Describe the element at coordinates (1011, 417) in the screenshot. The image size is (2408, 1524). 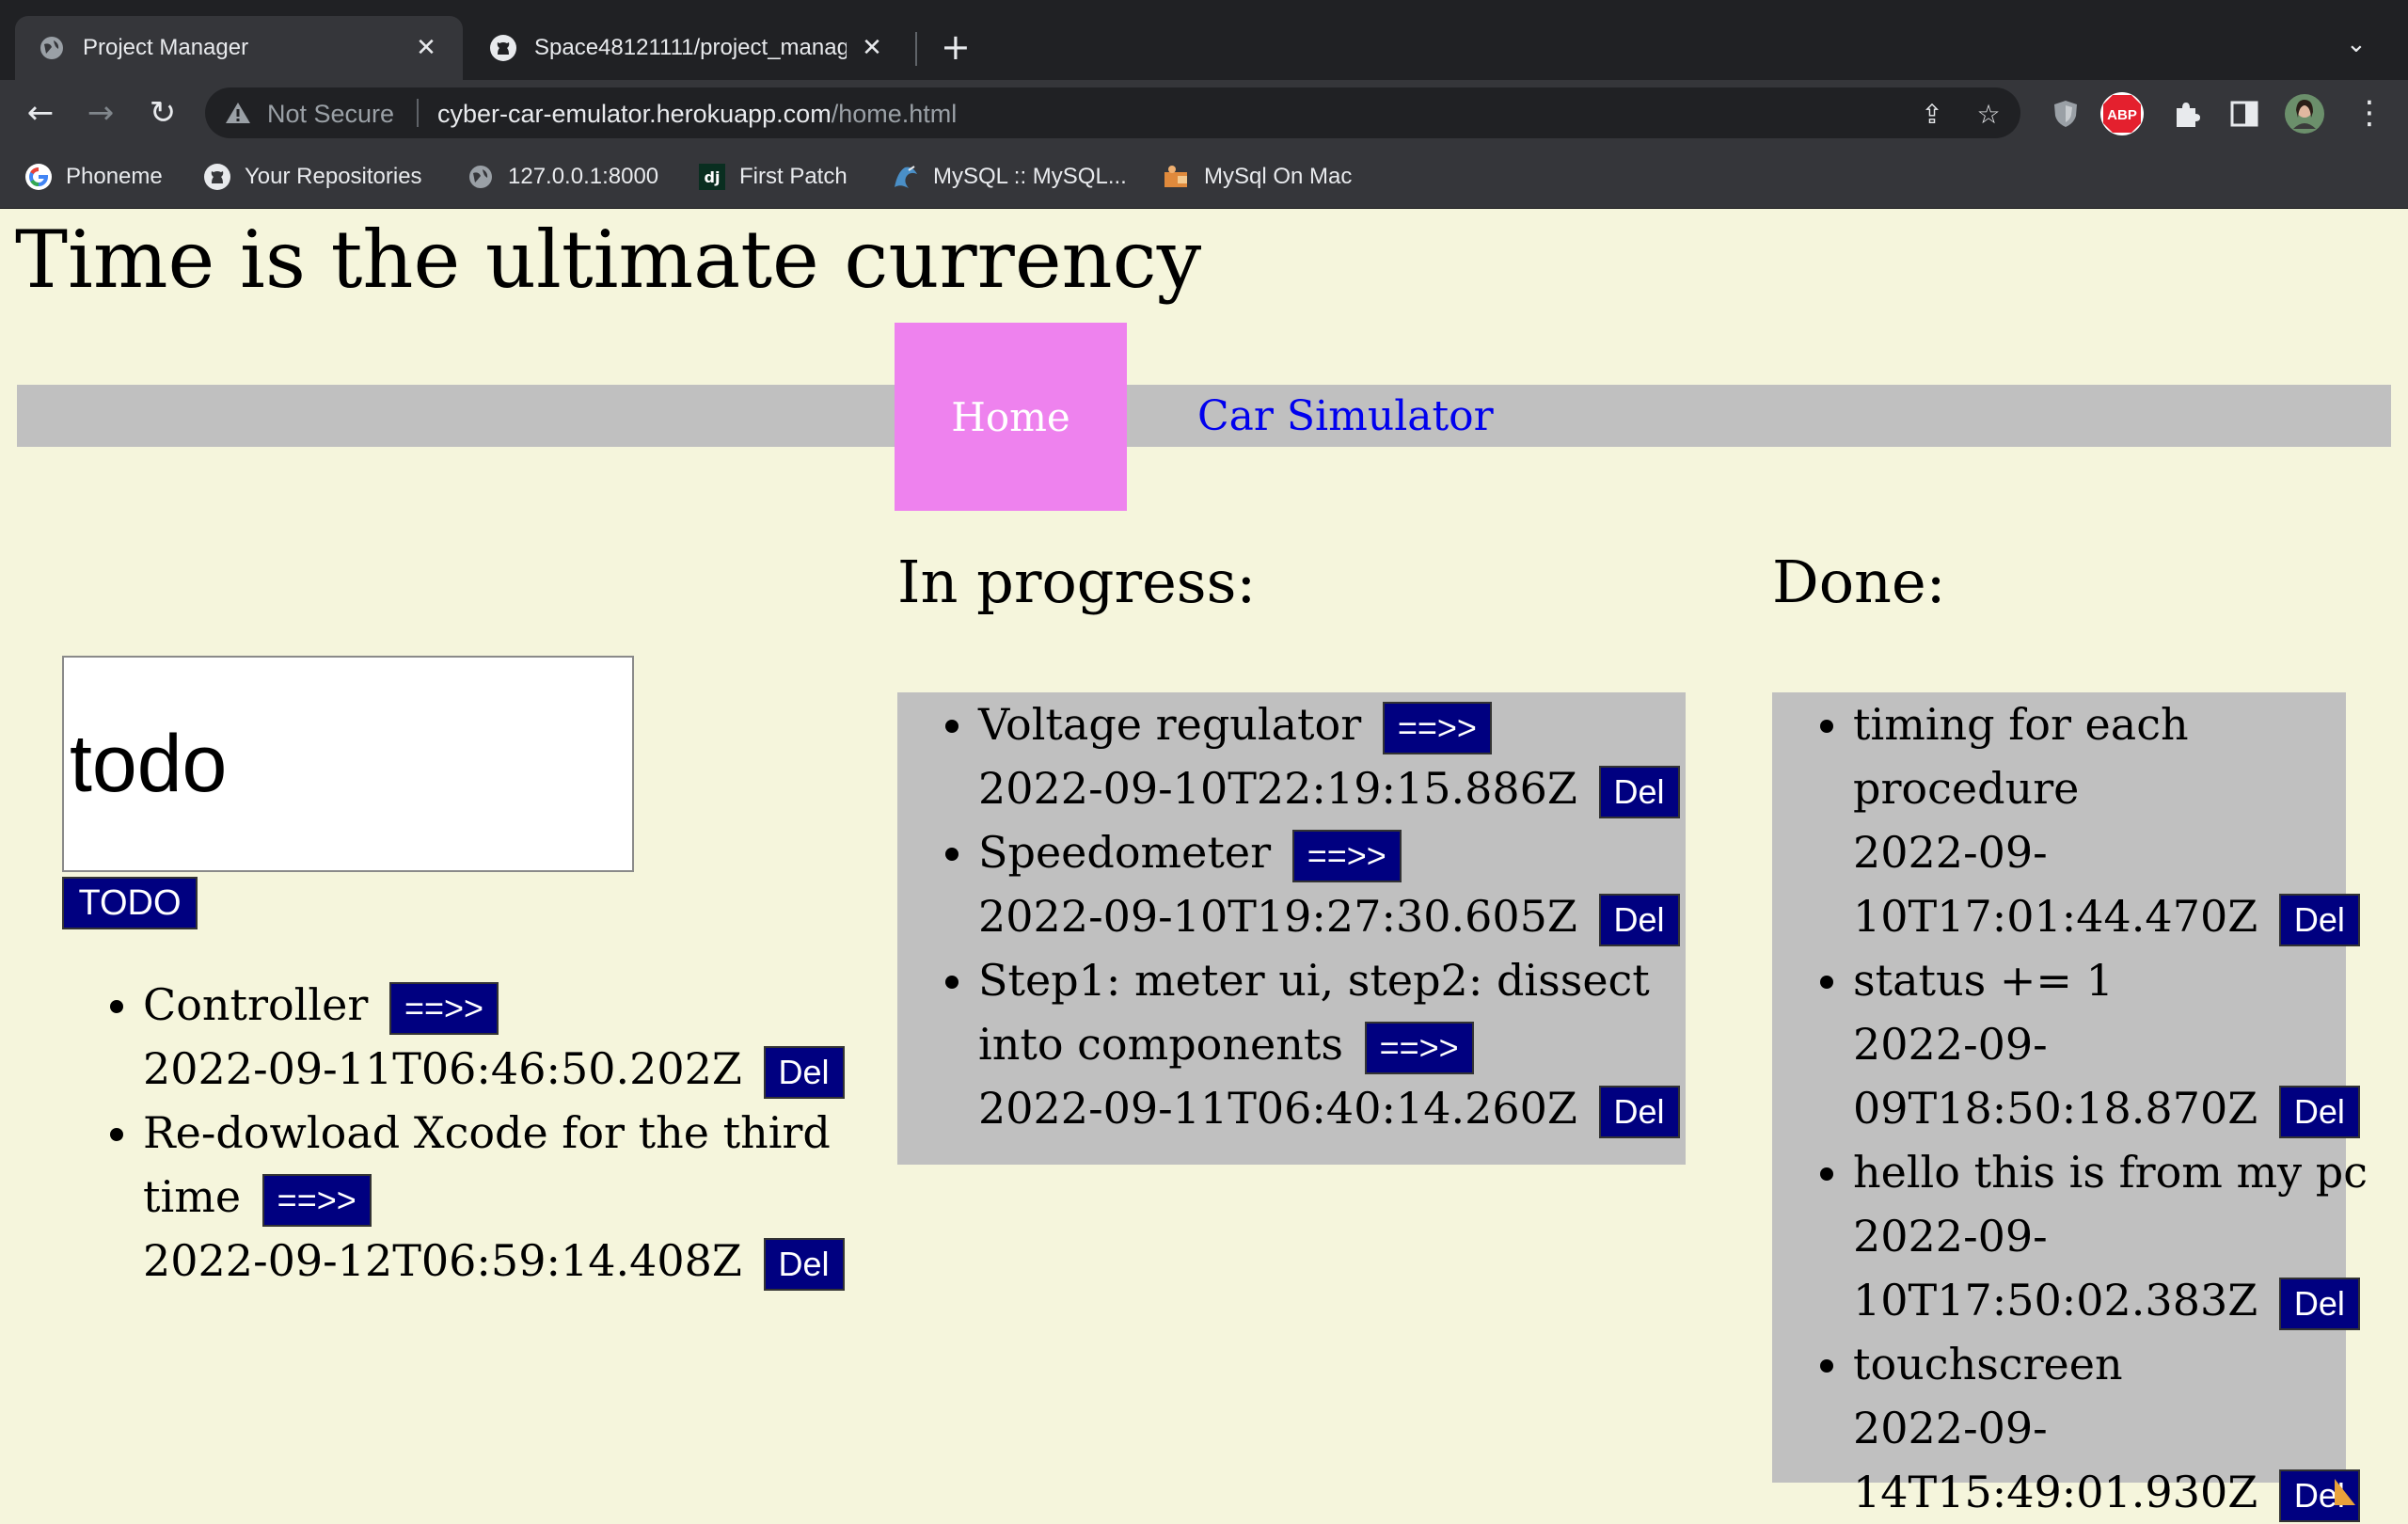
I see `nav-home-link: Home` at that location.